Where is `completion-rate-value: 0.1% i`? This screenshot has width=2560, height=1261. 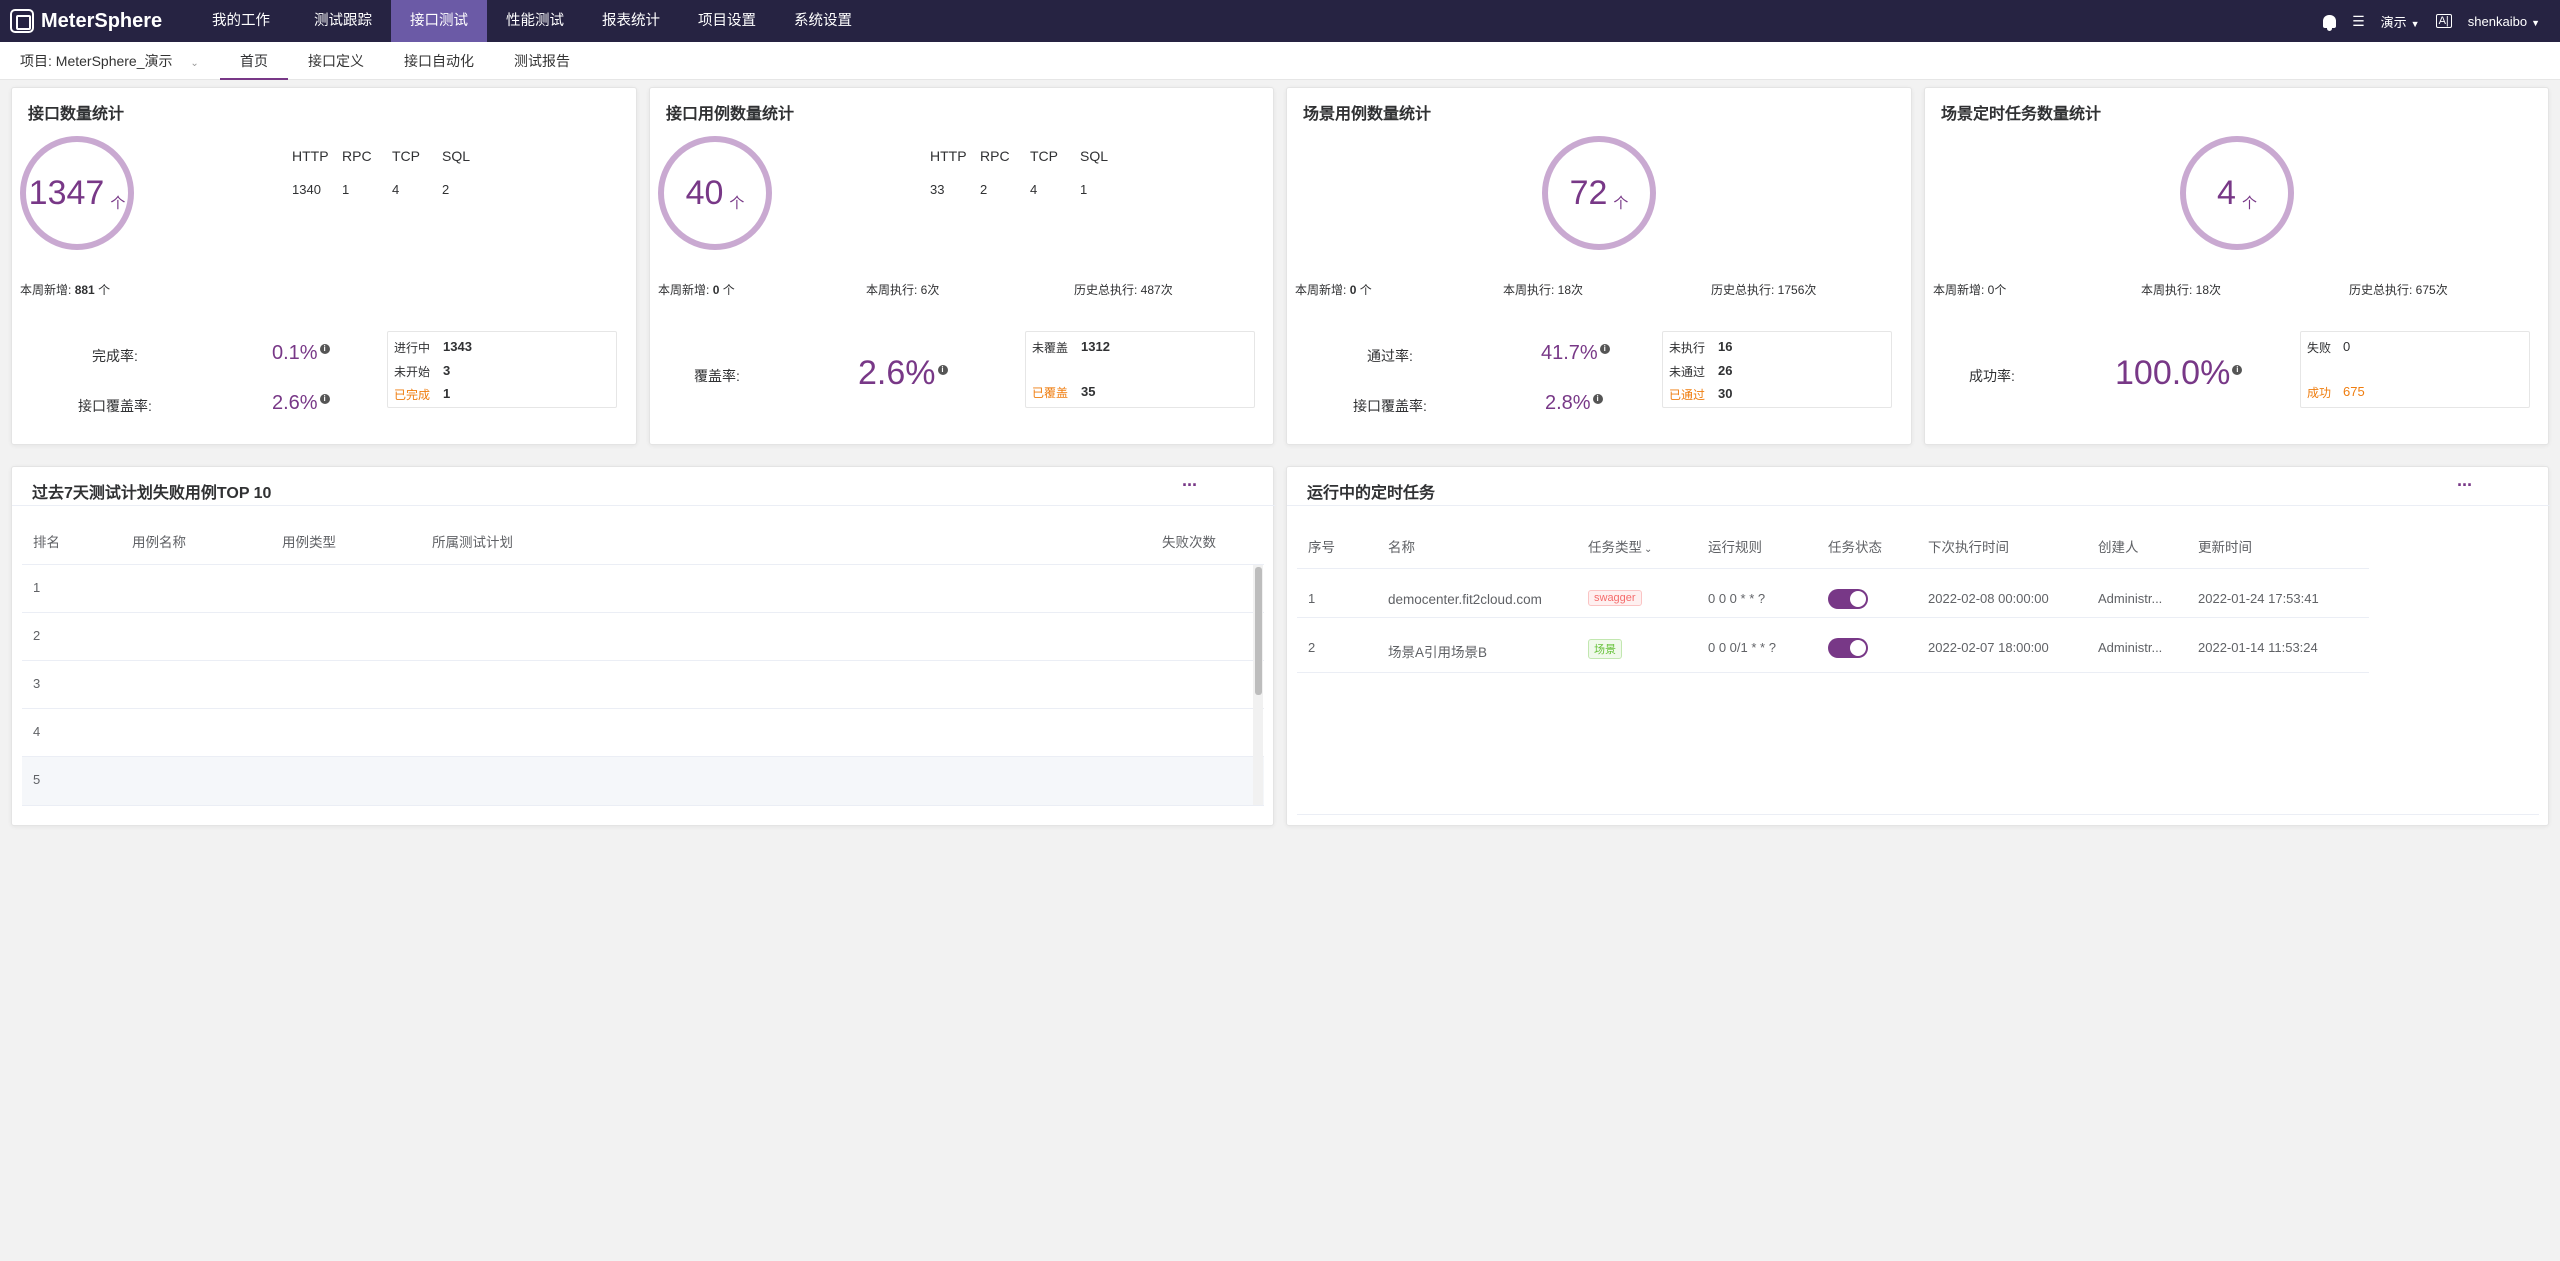 completion-rate-value: 0.1% i is located at coordinates (301, 353).